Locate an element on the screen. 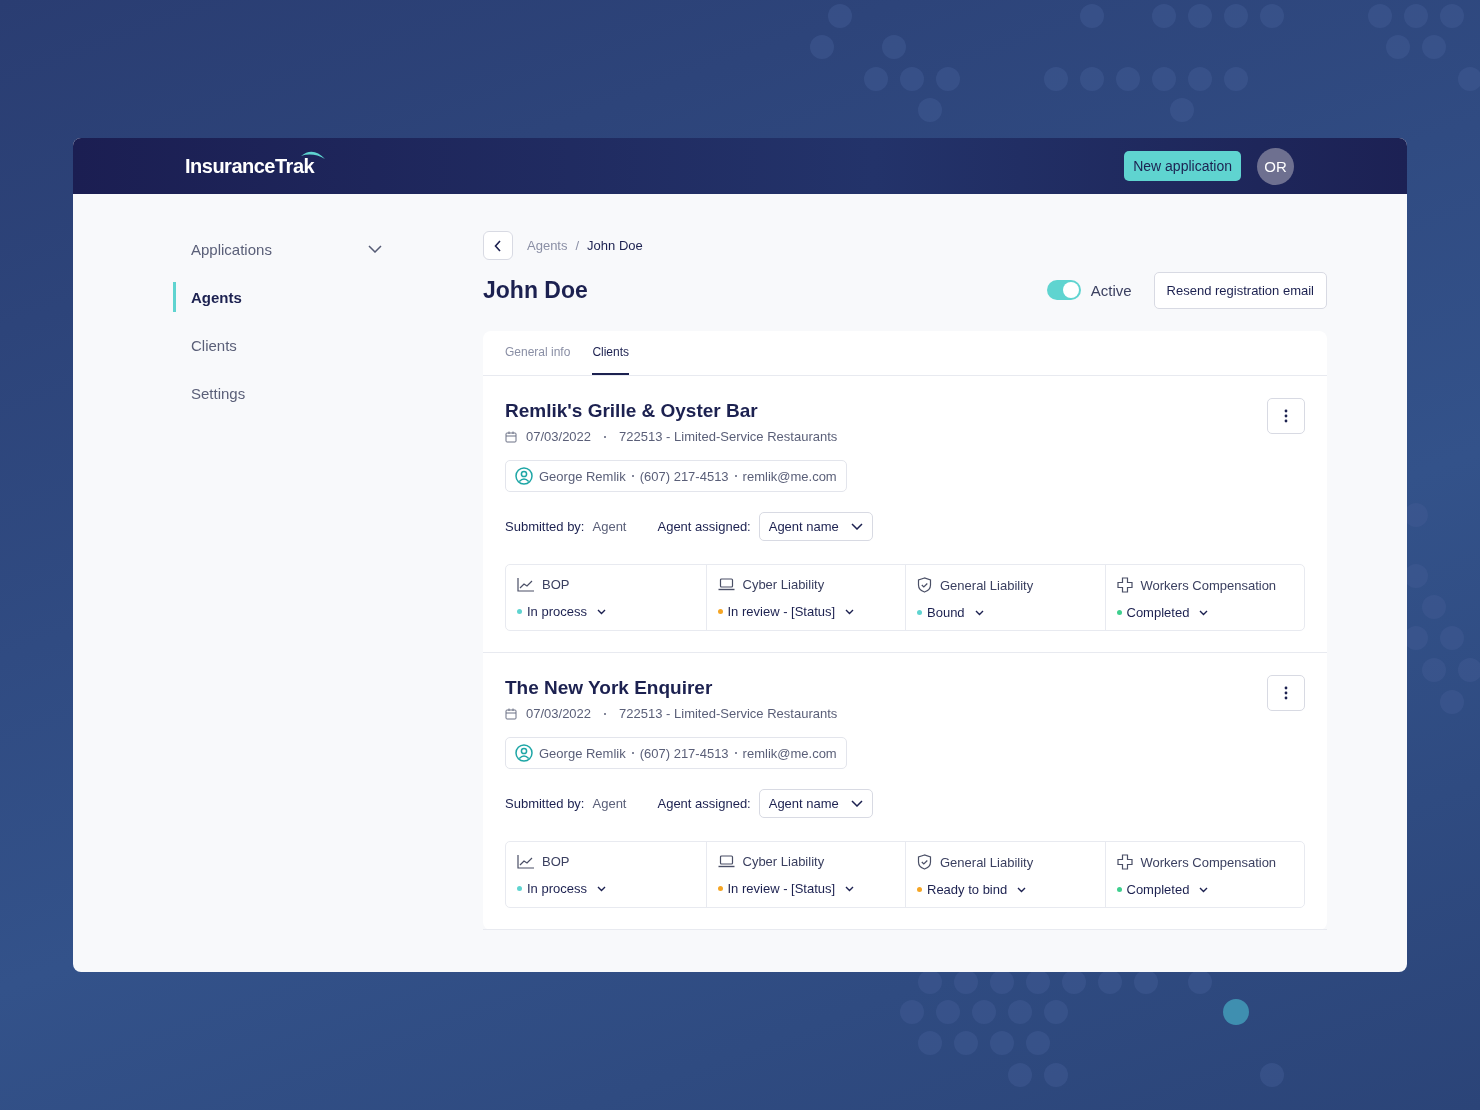 The height and width of the screenshot is (1110, 1480). back-button is located at coordinates (498, 245).